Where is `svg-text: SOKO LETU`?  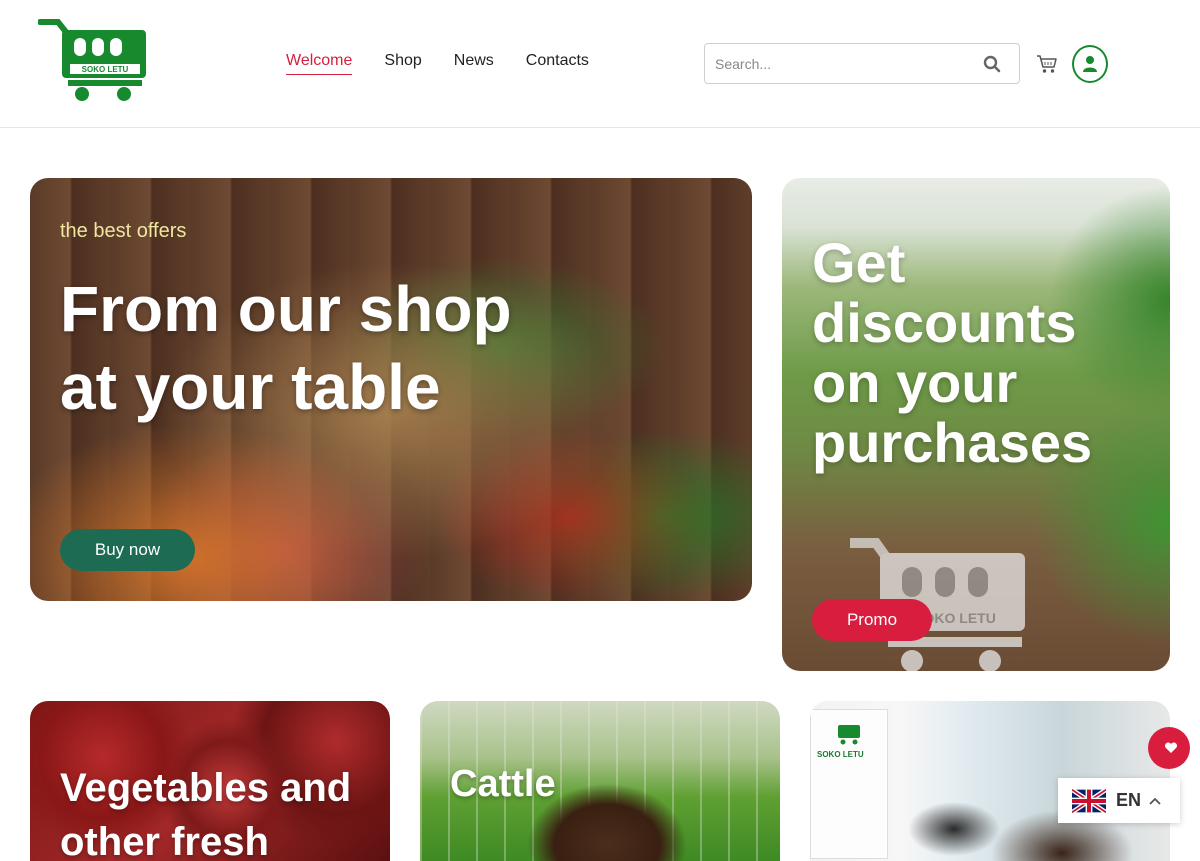
svg-text: SOKO LETU is located at coordinates (105, 69).